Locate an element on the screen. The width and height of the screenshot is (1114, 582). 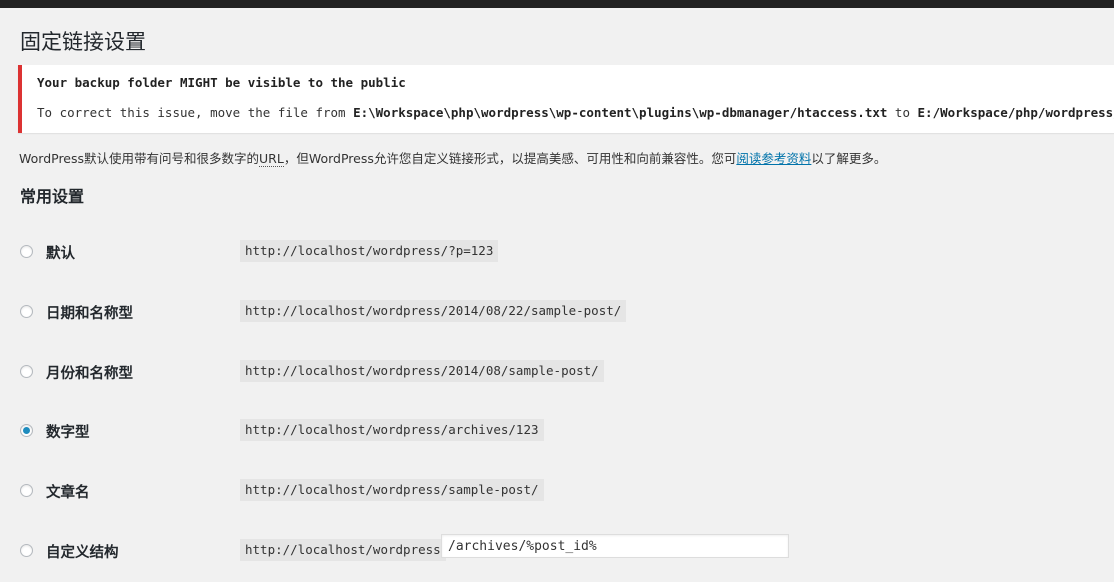
radio-custom is located at coordinates (26, 550).